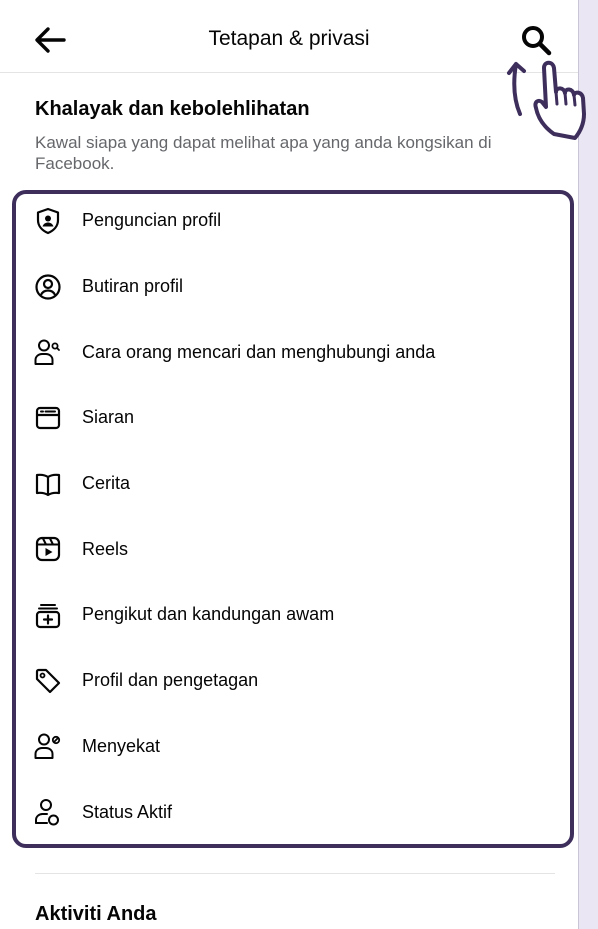 This screenshot has width=598, height=929. I want to click on section-title-audience: Khalayak dan kebolehlihatan, so click(172, 109).